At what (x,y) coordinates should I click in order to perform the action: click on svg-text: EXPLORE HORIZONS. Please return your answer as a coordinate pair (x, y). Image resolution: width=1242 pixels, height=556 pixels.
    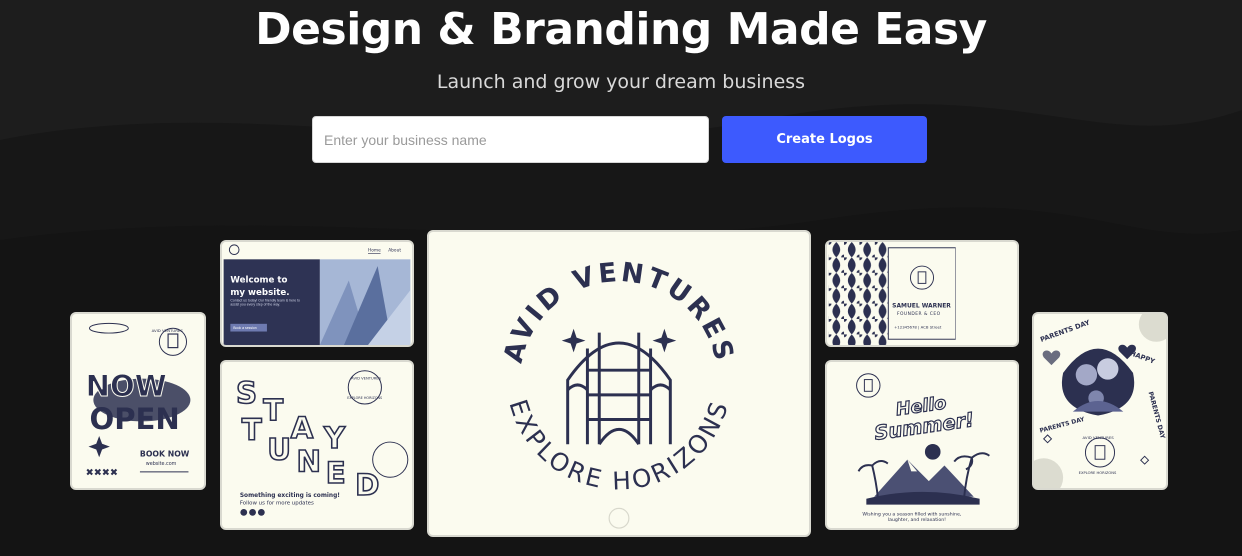
    Looking at the image, I should click on (618, 446).